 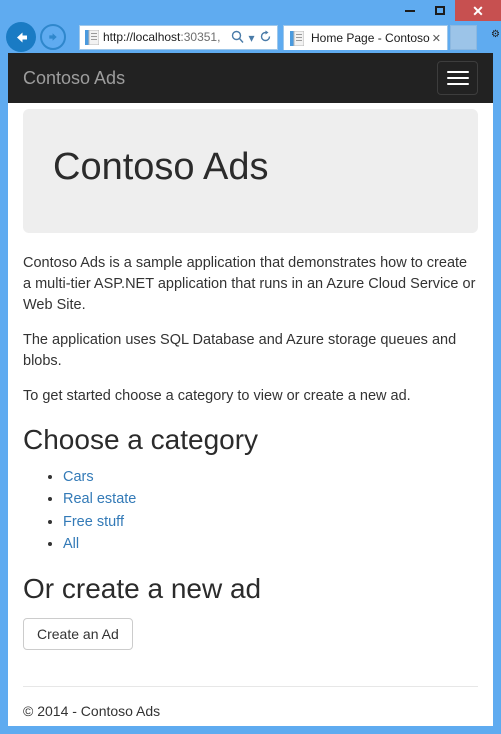 What do you see at coordinates (270, 477) in the screenshot?
I see `list-item: Cars` at bounding box center [270, 477].